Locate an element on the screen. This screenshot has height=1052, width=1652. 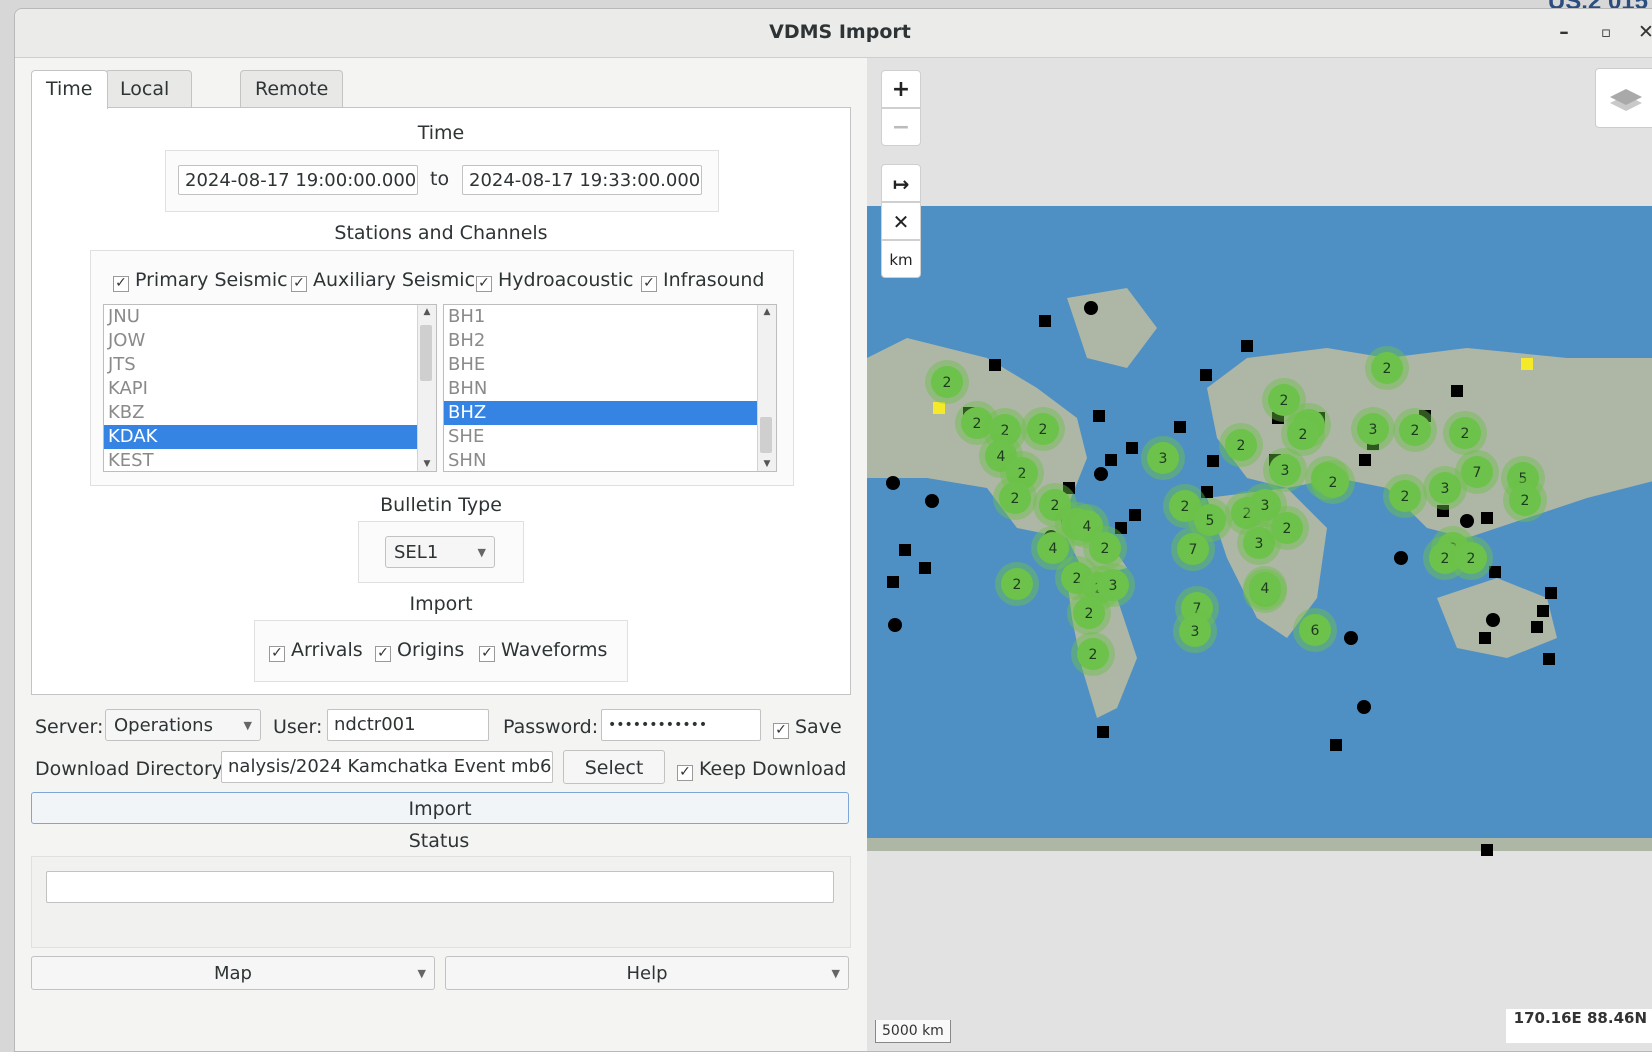
auxiliary-seismic-checkbox: ✓ Auxiliary Seismic is located at coordinates (383, 280).